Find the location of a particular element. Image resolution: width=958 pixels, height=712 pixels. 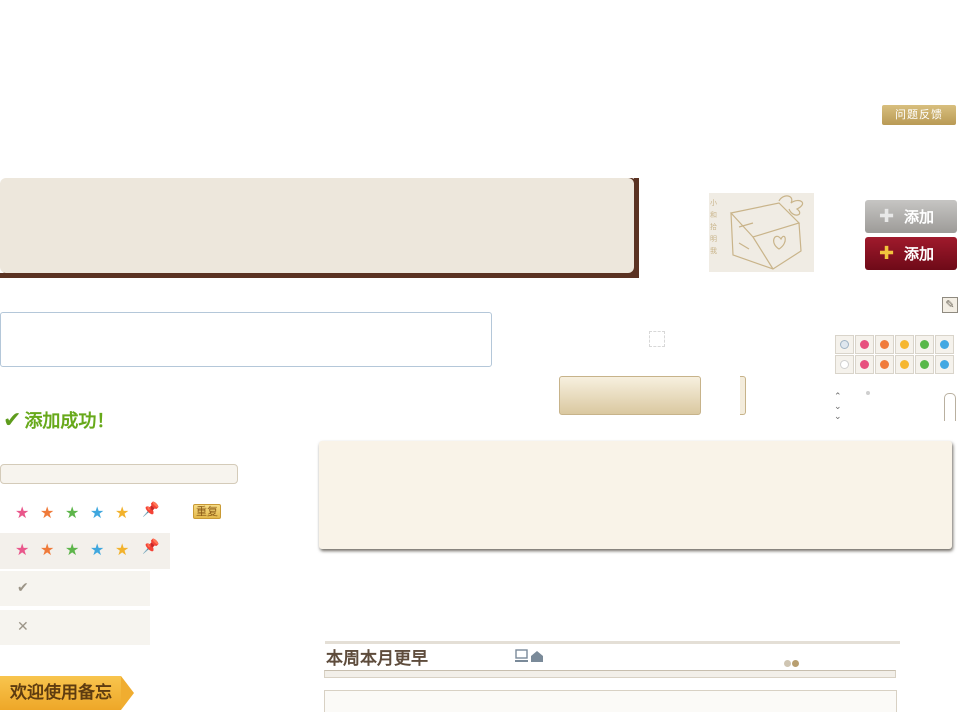

bar-button-end-cap is located at coordinates (743, 395).